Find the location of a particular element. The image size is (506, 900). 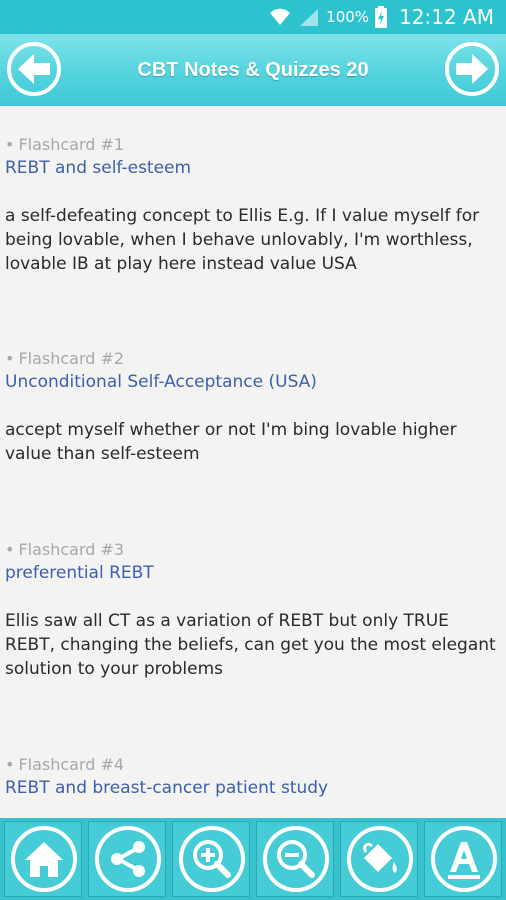

share-icon is located at coordinates (128, 859).